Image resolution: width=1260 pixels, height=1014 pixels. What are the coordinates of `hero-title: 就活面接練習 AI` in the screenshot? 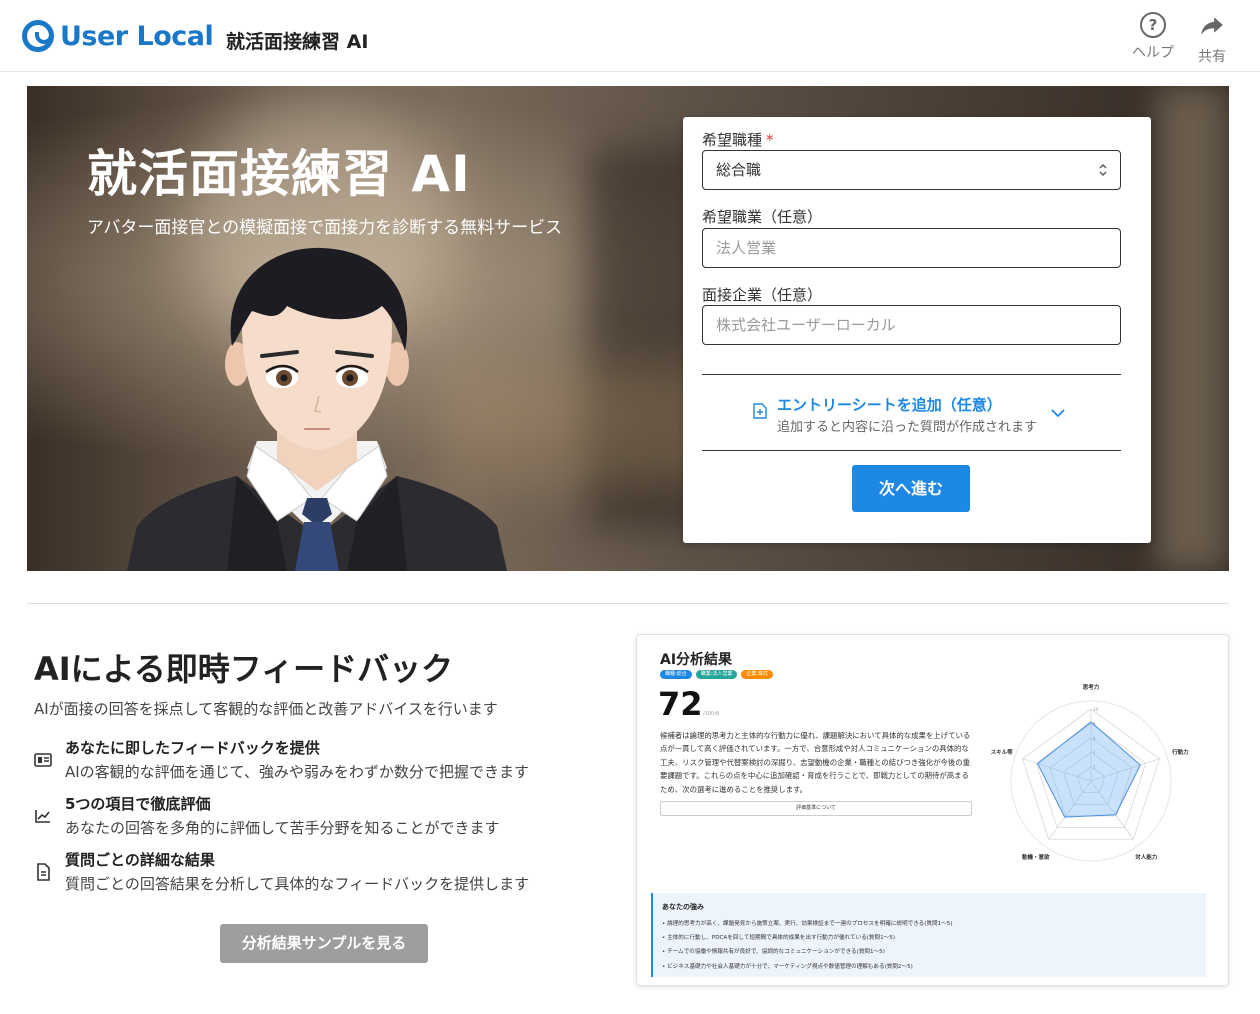 It's located at (279, 174).